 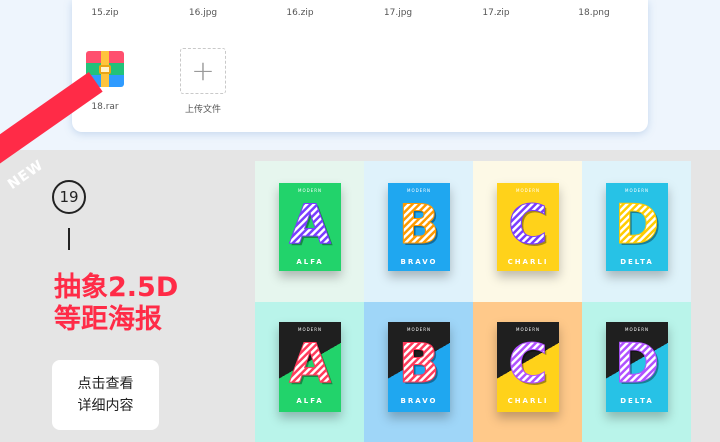 I want to click on promo-title-line1: 抽象2.5D, so click(x=116, y=287).